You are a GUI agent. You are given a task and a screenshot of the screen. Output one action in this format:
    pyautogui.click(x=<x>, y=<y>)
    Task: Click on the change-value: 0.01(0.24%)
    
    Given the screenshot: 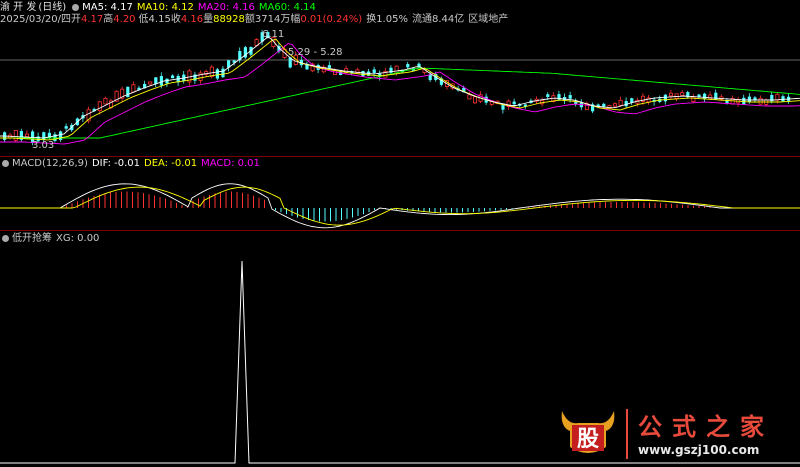 What is the action you would take?
    pyautogui.click(x=331, y=19)
    